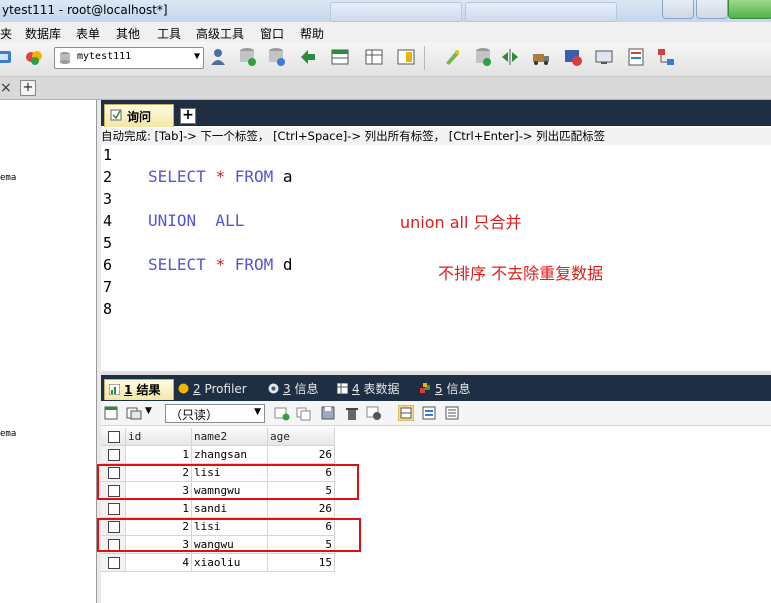  Describe the element at coordinates (385, 88) in the screenshot. I see `connection-tab-strip` at that location.